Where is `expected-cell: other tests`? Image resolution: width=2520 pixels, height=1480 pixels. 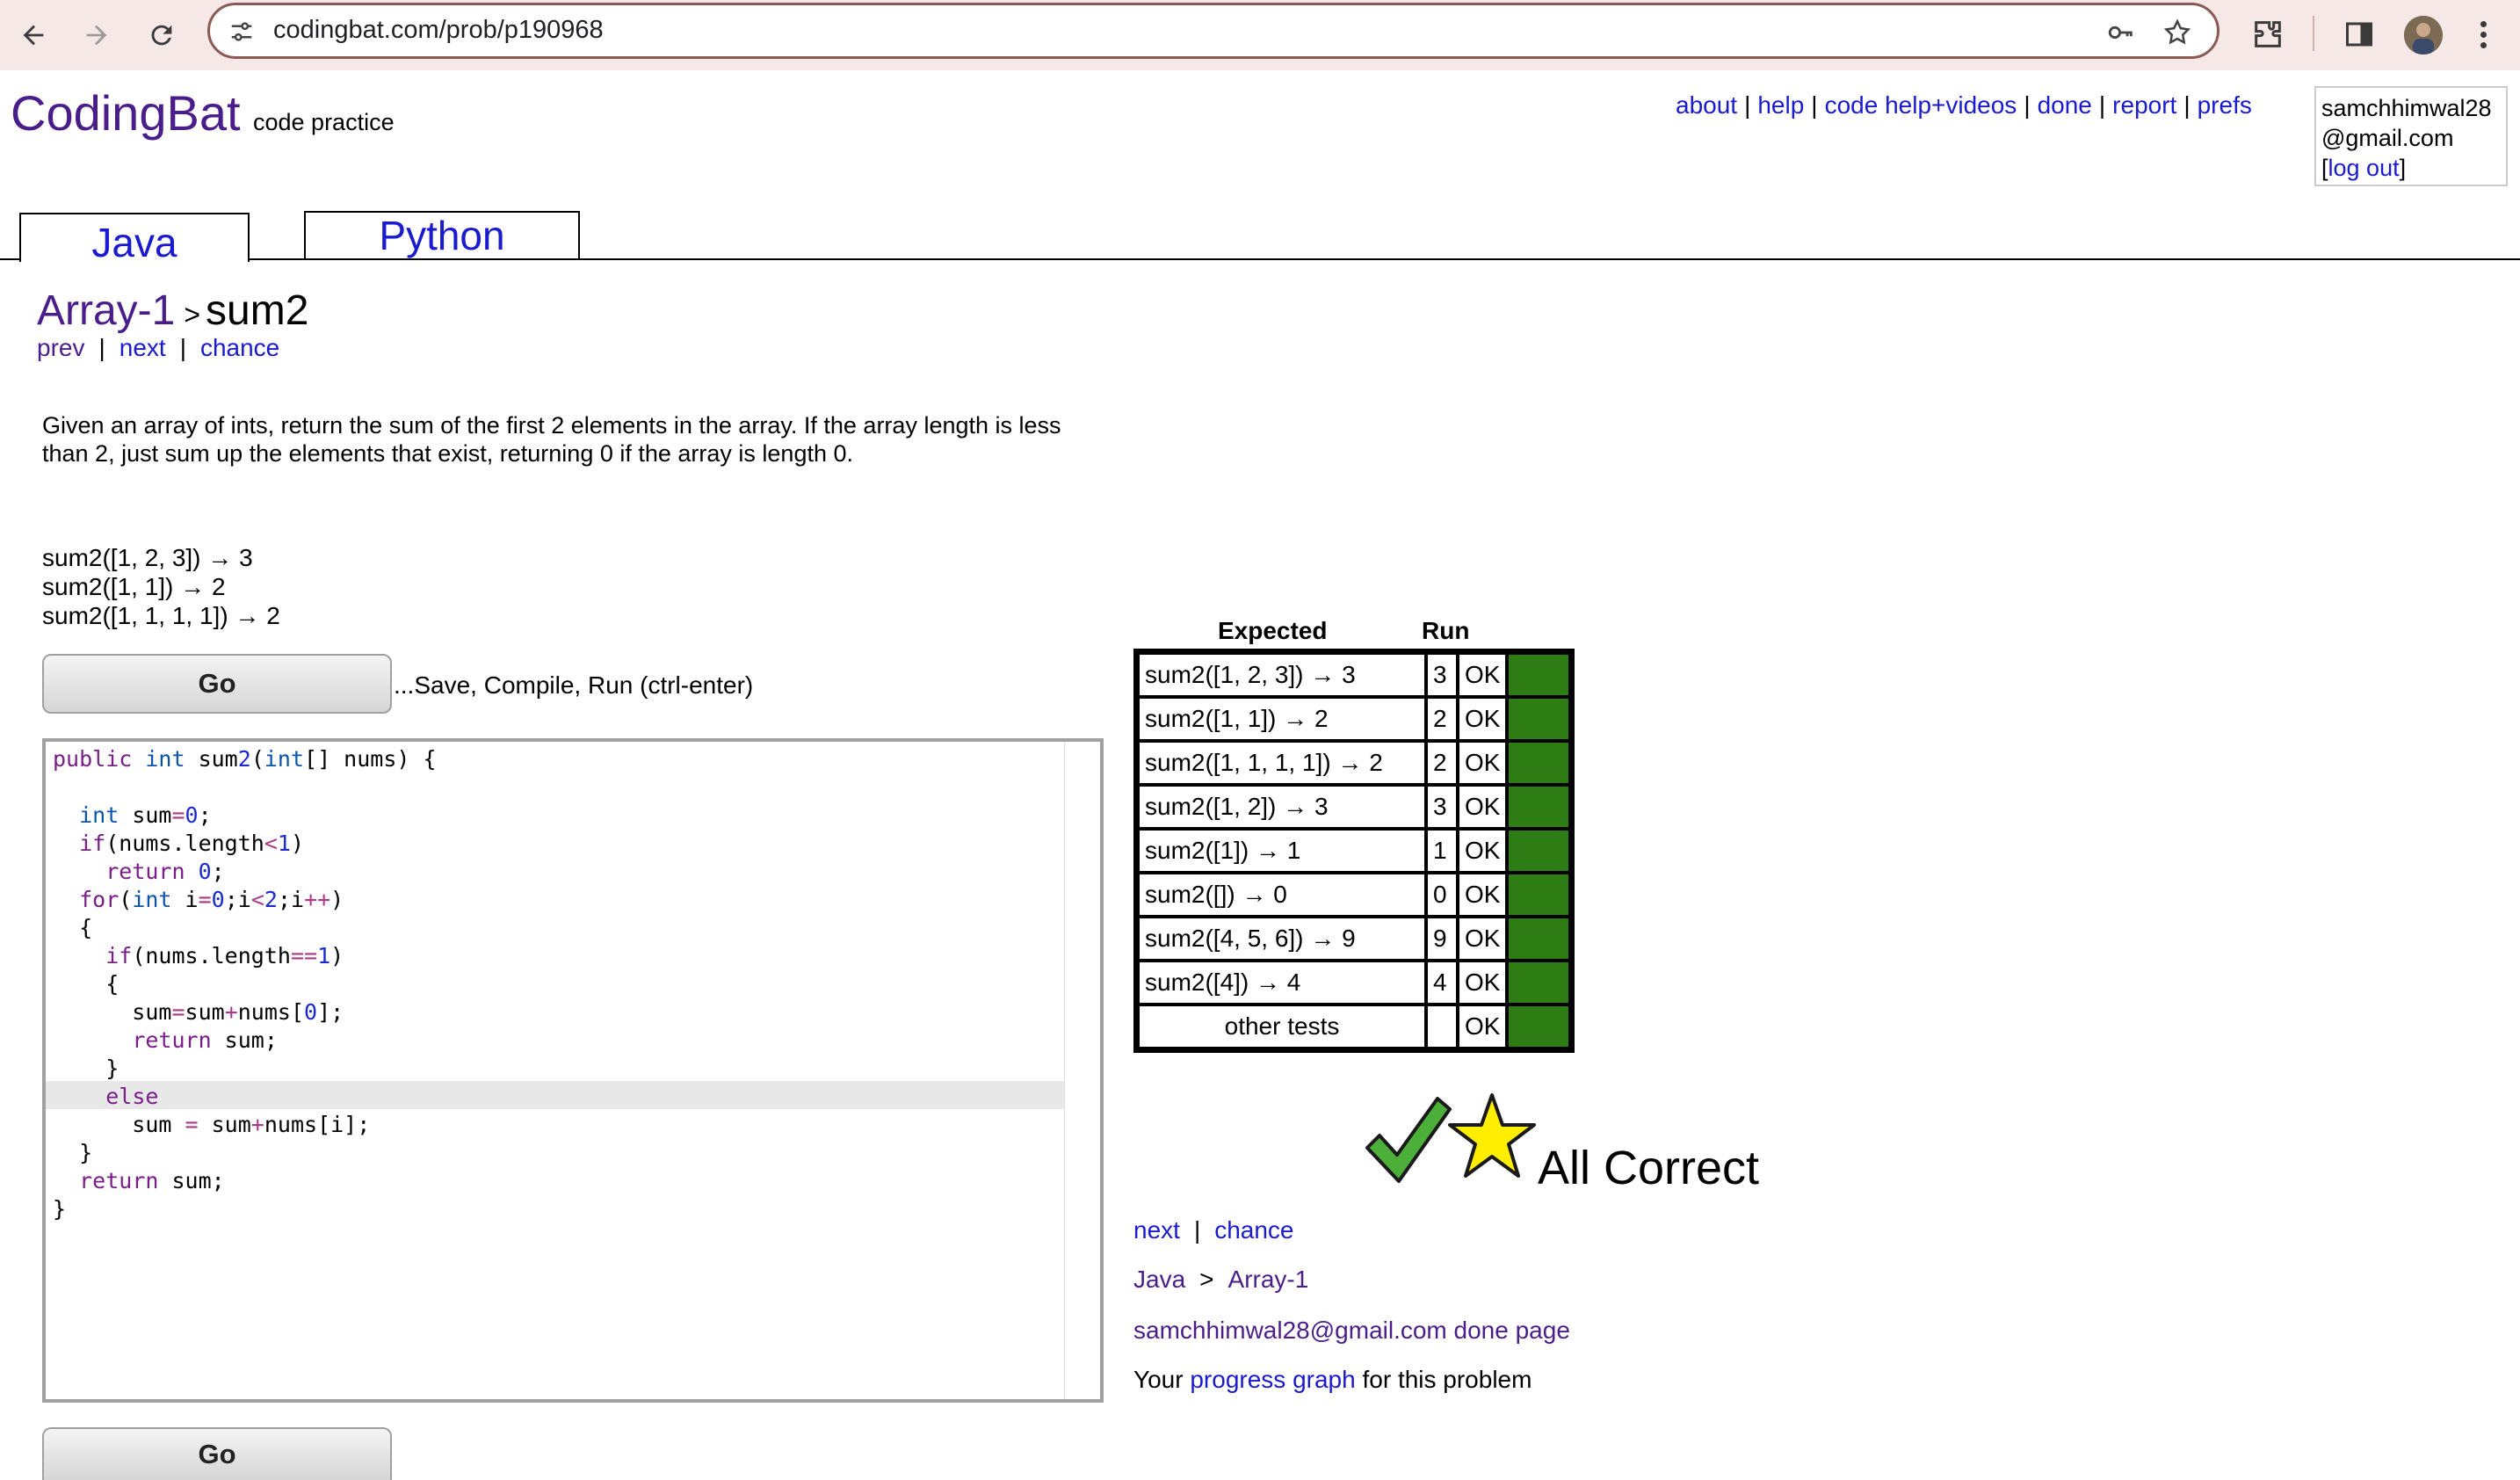
expected-cell: other tests is located at coordinates (1282, 1026).